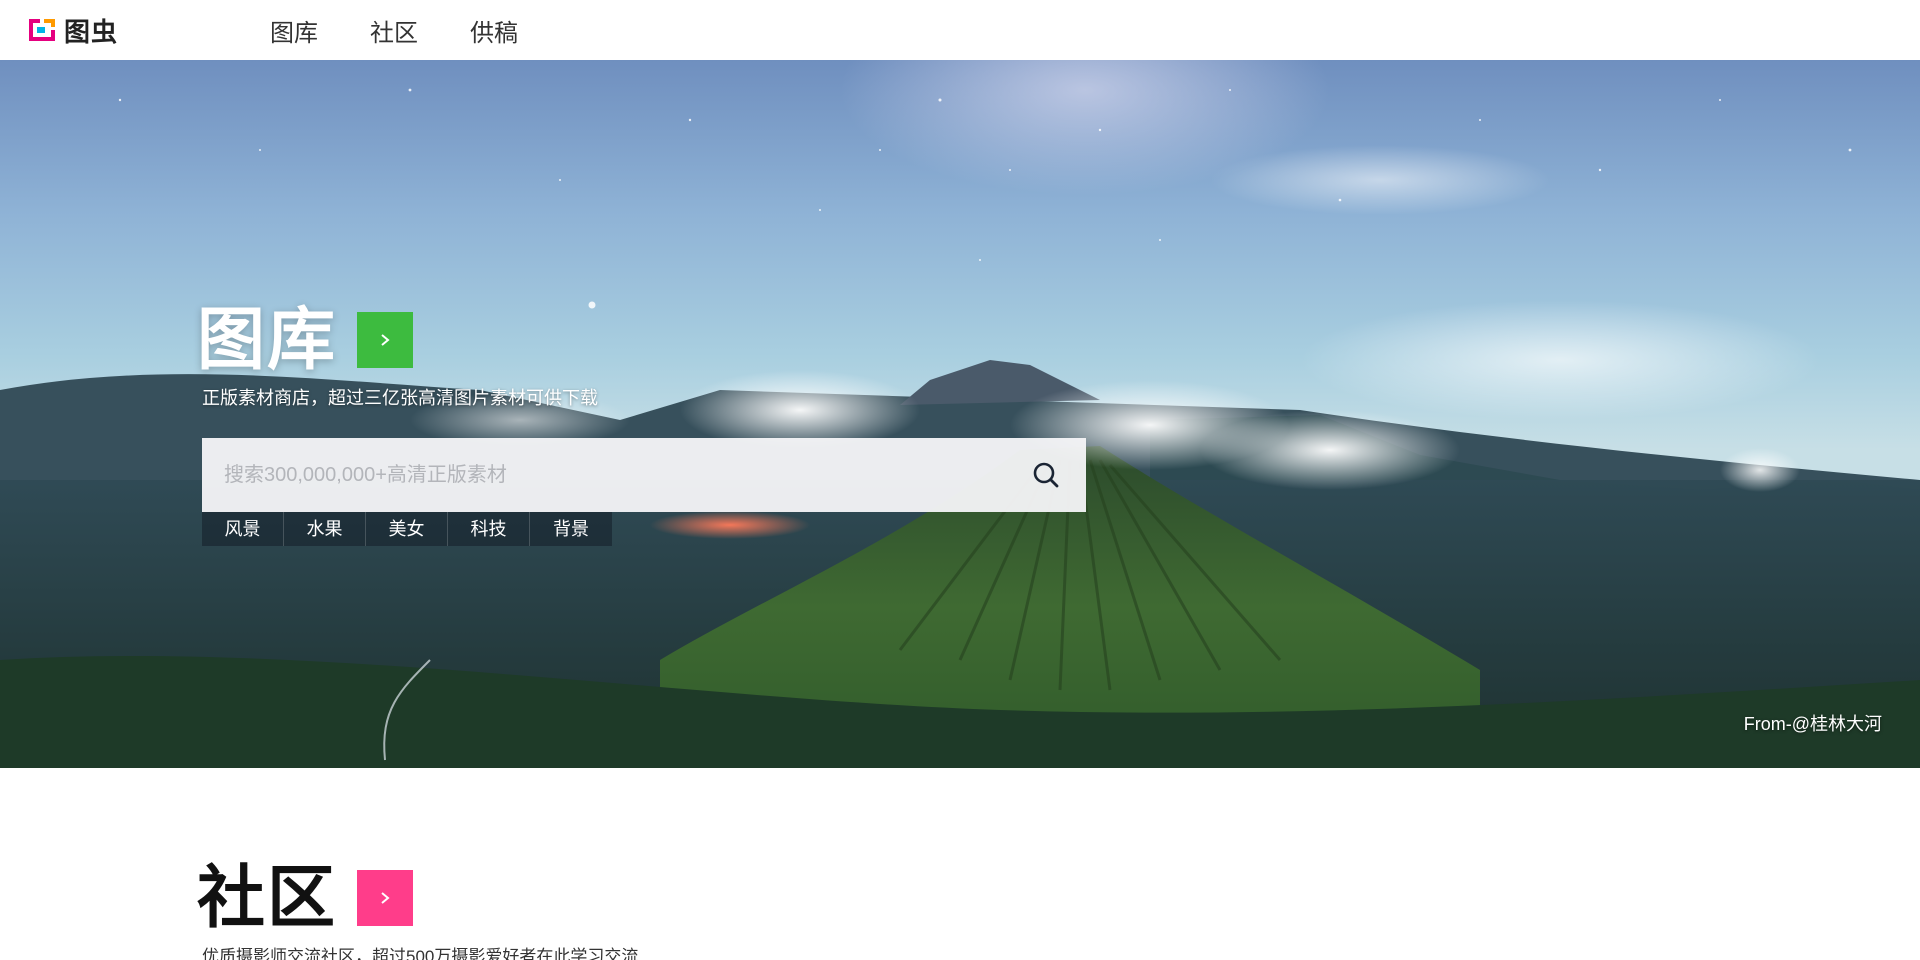  I want to click on search-bar, so click(644, 475).